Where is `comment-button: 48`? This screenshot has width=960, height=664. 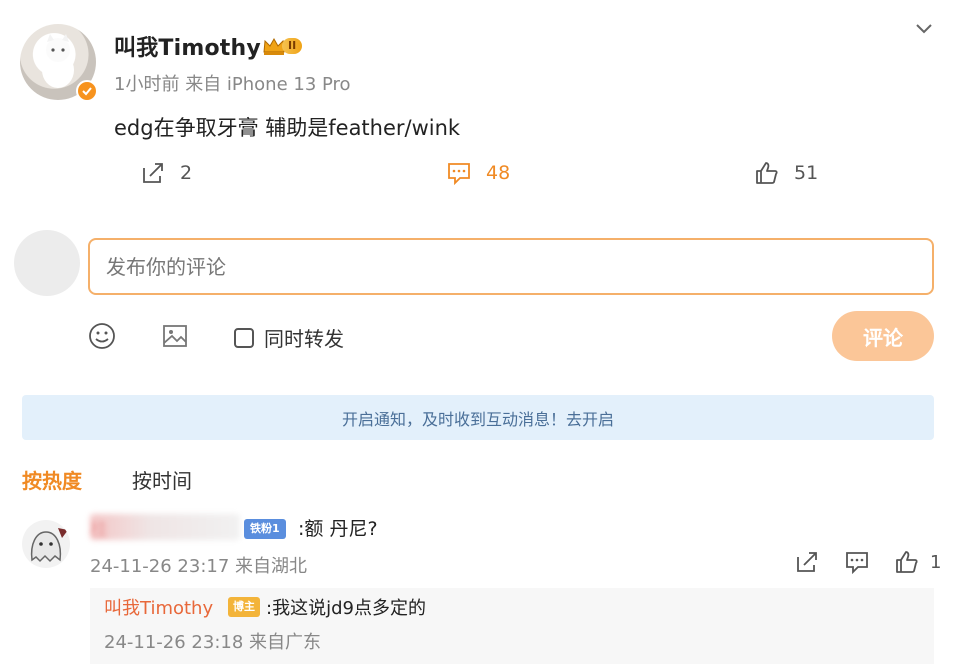
comment-button: 48 is located at coordinates (478, 173).